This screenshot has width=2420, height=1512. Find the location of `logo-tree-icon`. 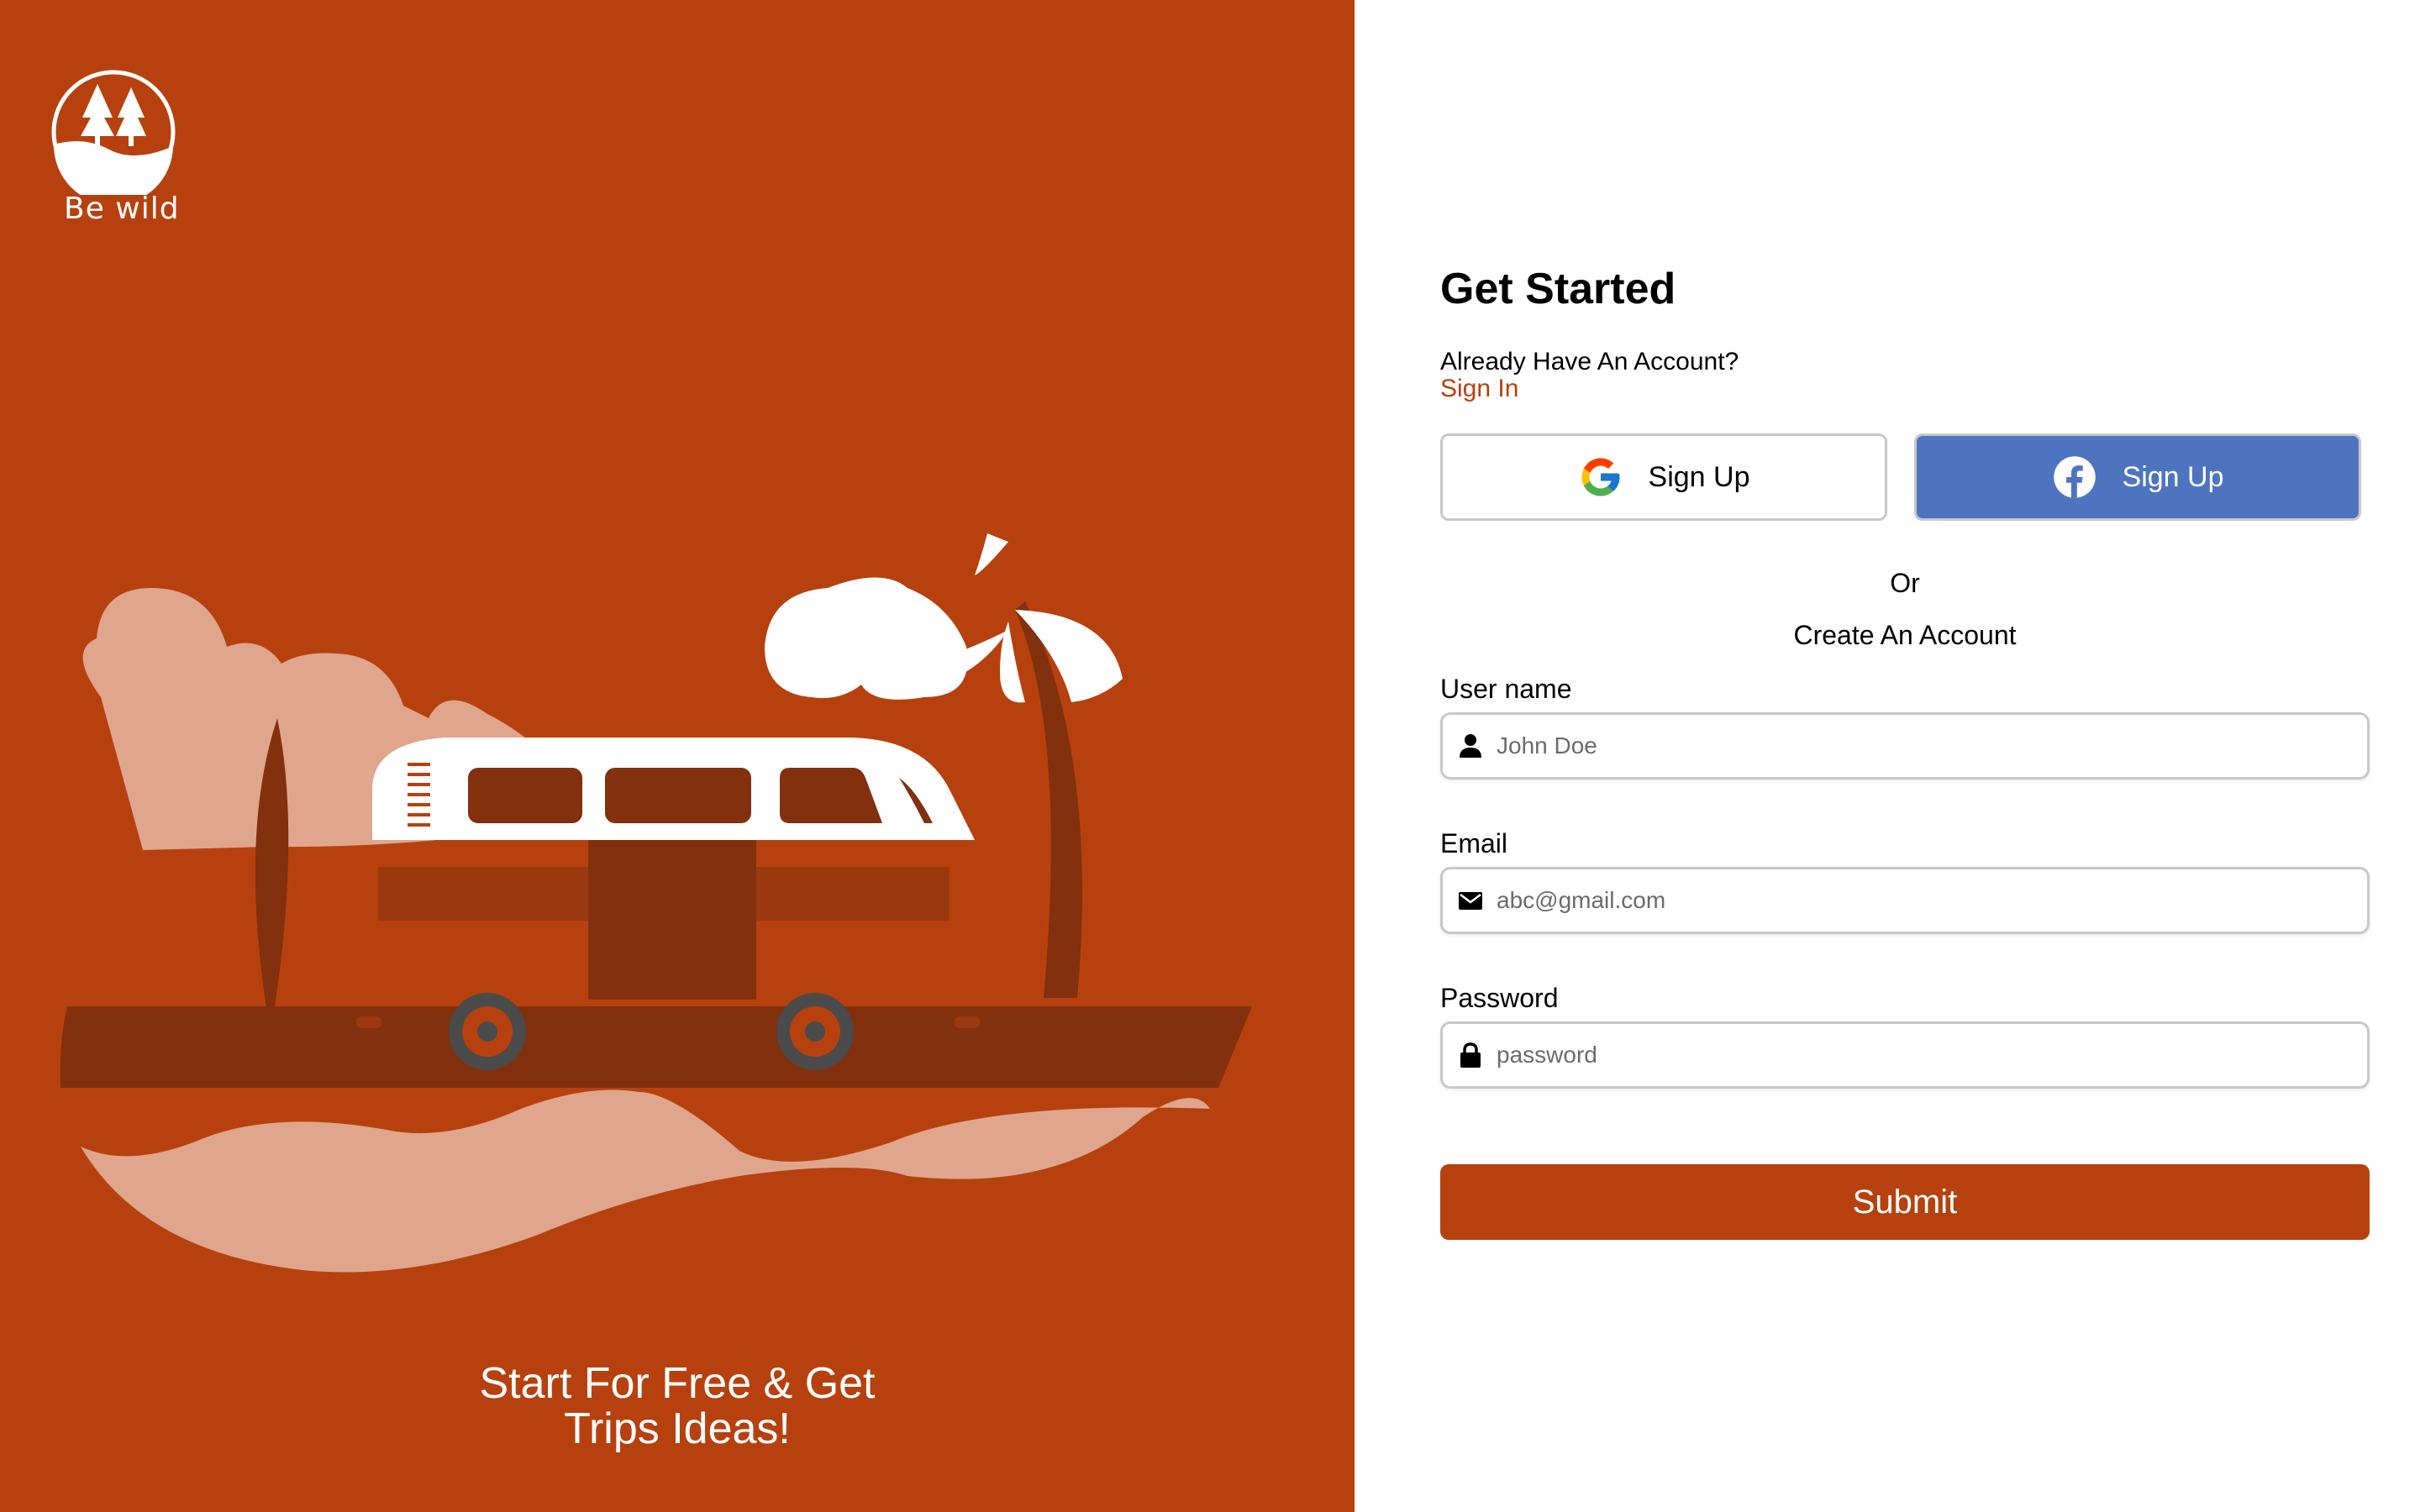

logo-tree-icon is located at coordinates (113, 132).